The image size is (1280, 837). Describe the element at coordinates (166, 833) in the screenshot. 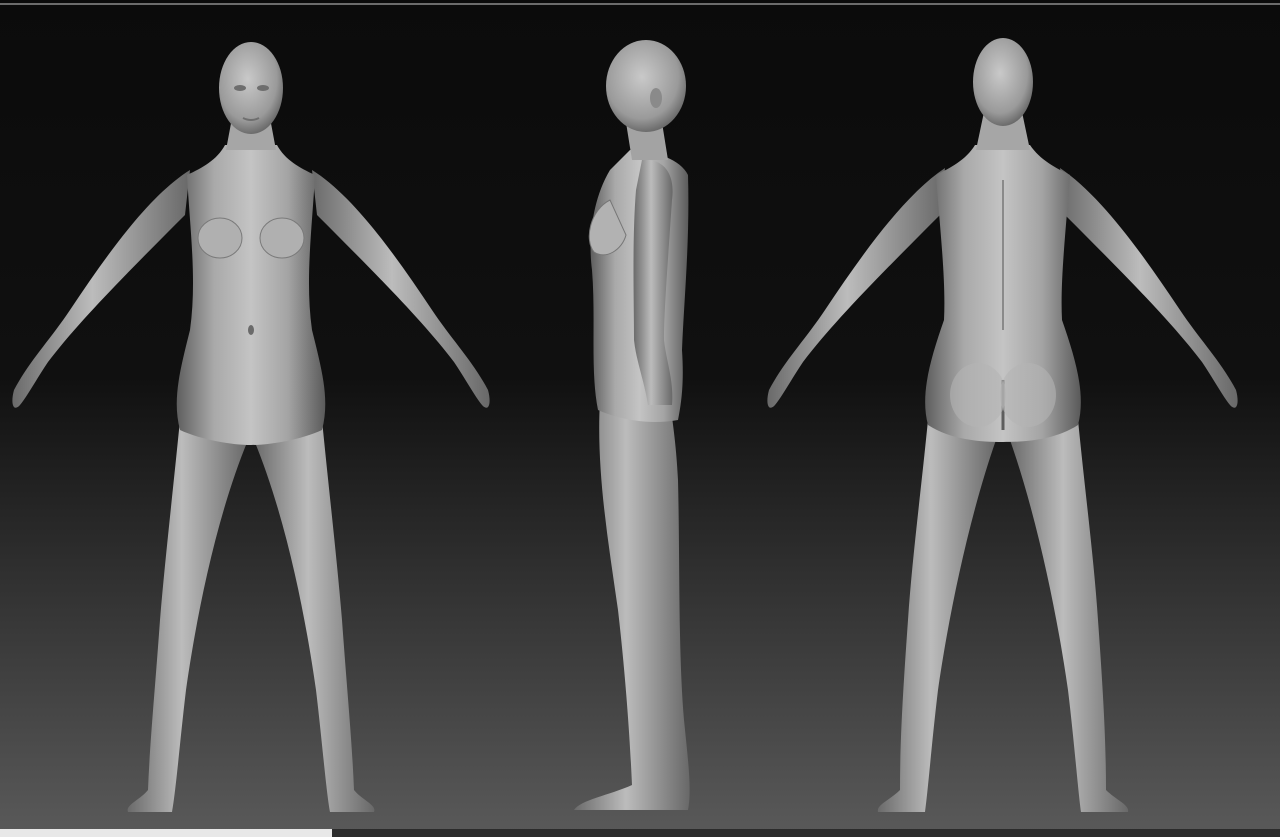

I see `bottom-progress-segment` at that location.